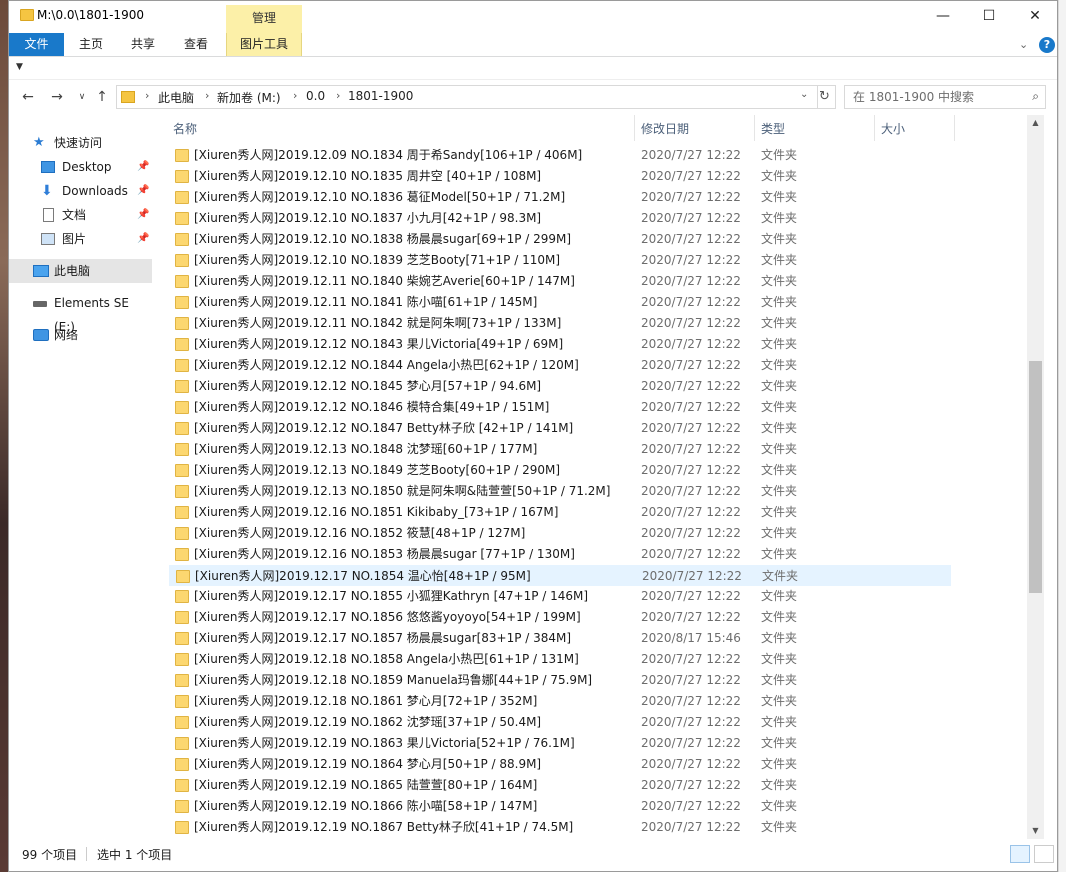 This screenshot has height=872, width=1066. I want to click on expand-ribbon-icon: ⌄, so click(1023, 44).